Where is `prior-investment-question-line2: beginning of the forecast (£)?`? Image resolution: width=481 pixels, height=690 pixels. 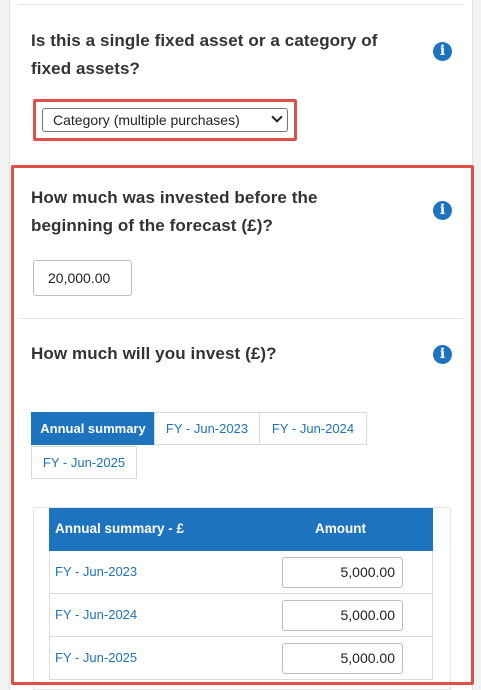 prior-investment-question-line2: beginning of the forecast (£)? is located at coordinates (152, 225).